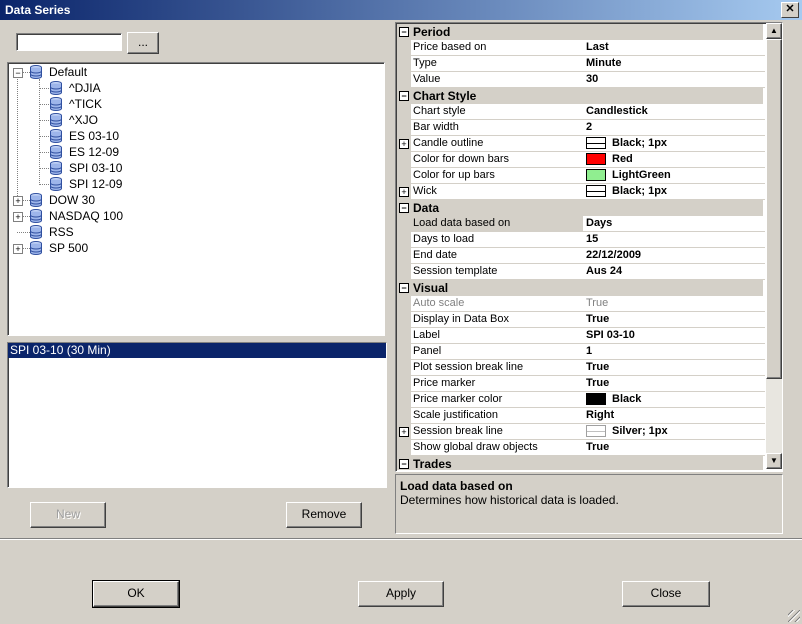 The image size is (802, 624). What do you see at coordinates (674, 224) in the screenshot?
I see `property-value: Days` at bounding box center [674, 224].